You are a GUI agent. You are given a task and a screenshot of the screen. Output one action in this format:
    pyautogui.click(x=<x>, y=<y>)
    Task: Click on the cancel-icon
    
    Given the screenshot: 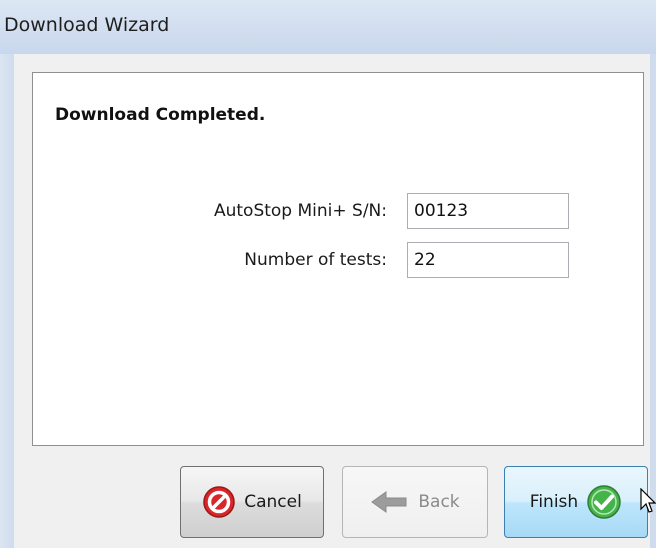 What is the action you would take?
    pyautogui.click(x=219, y=502)
    